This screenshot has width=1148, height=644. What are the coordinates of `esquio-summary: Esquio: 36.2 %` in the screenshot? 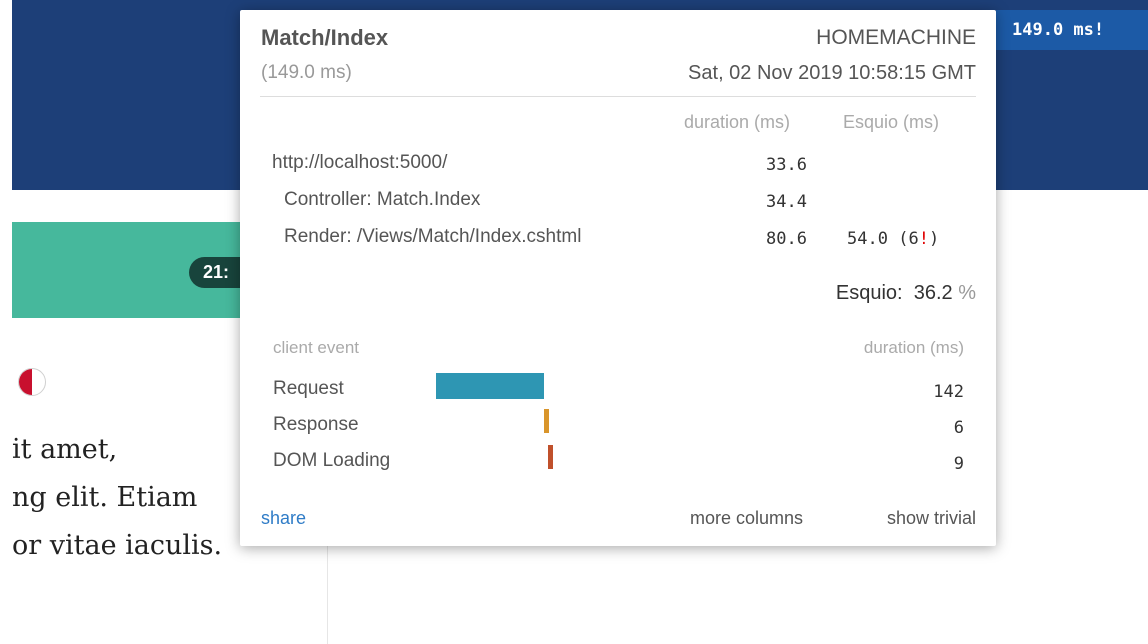 It's located at (905, 293).